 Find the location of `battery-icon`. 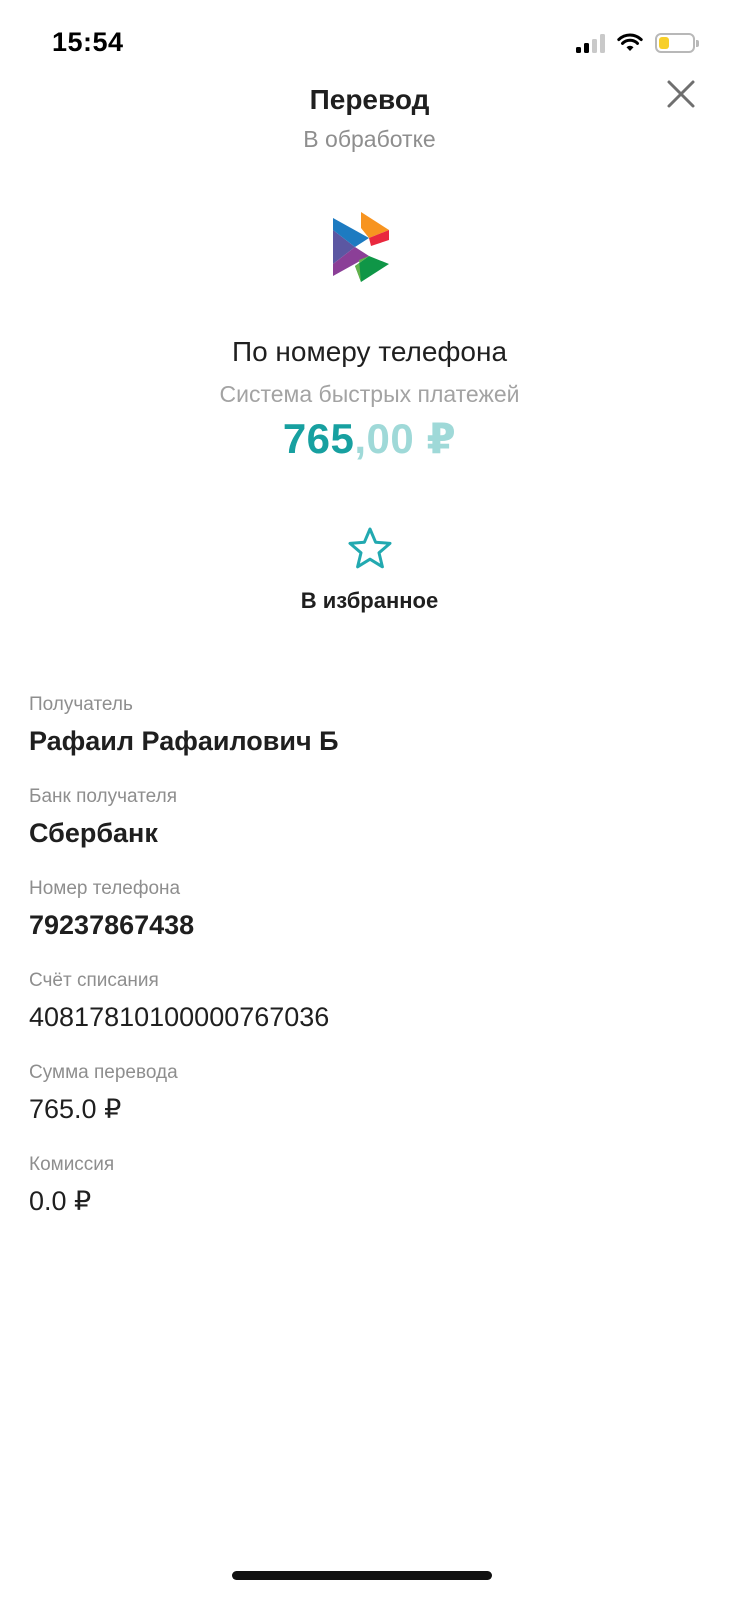

battery-icon is located at coordinates (677, 43).